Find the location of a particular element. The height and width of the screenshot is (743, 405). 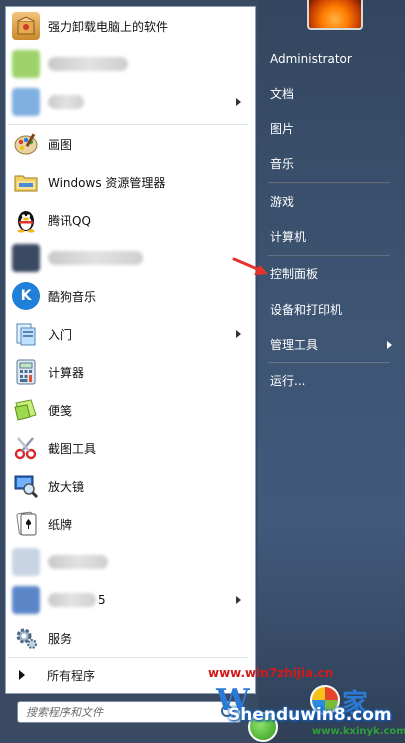

user-picture is located at coordinates (335, 15).